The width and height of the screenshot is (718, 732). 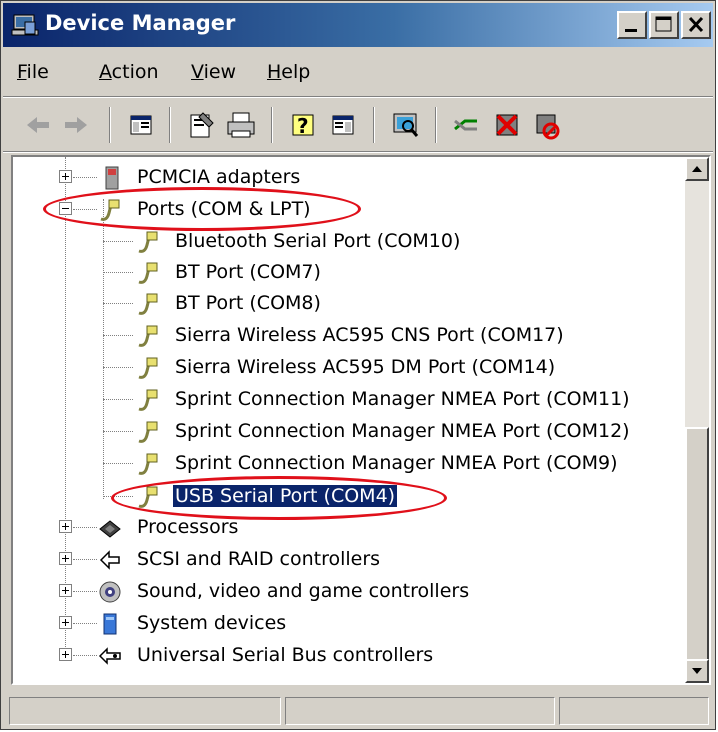 I want to click on maximize-button, so click(x=664, y=25).